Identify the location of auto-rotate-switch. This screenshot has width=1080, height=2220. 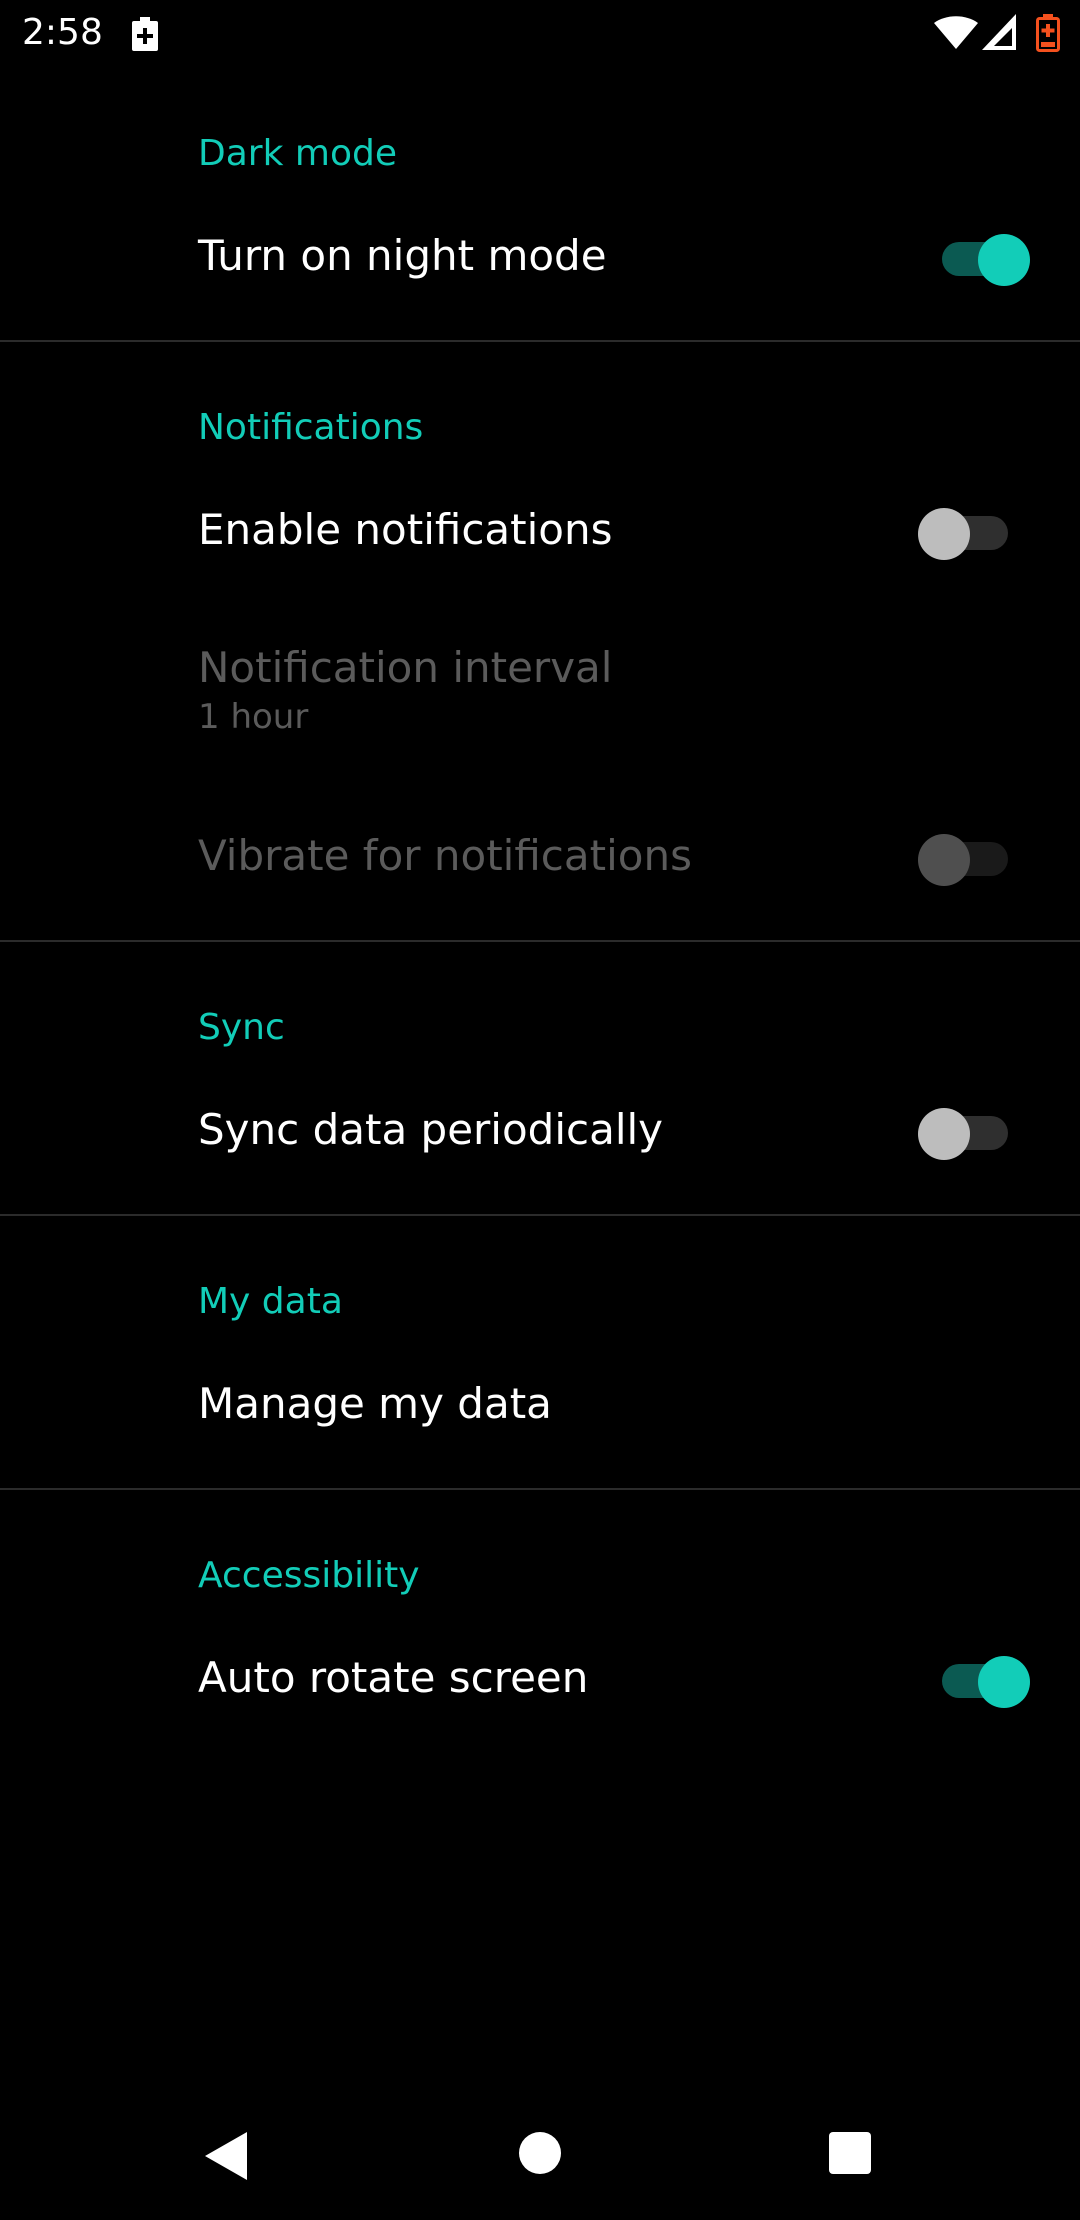
(983, 1682).